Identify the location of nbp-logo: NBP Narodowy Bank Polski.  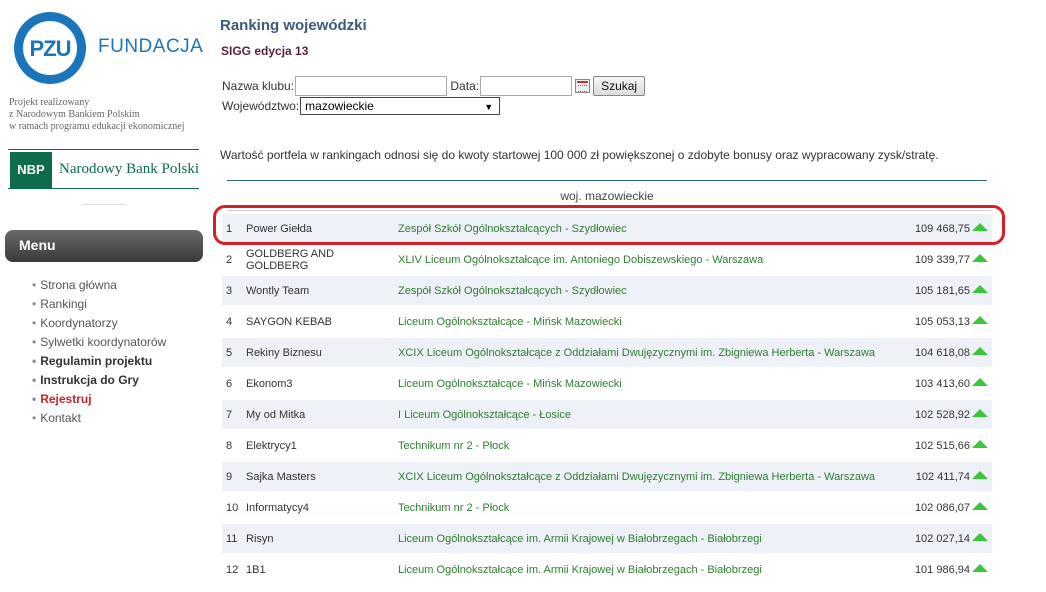
(103, 169).